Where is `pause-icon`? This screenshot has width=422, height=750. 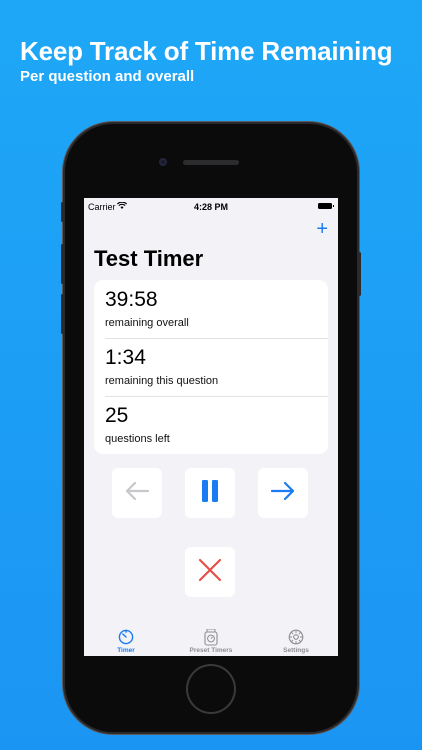
pause-icon is located at coordinates (210, 493).